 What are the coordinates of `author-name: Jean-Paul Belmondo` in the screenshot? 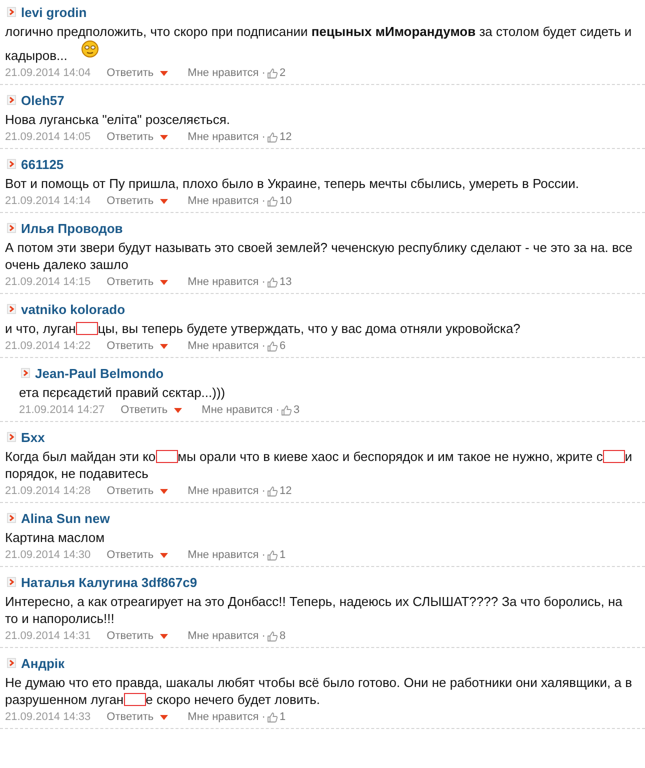 It's located at (99, 373).